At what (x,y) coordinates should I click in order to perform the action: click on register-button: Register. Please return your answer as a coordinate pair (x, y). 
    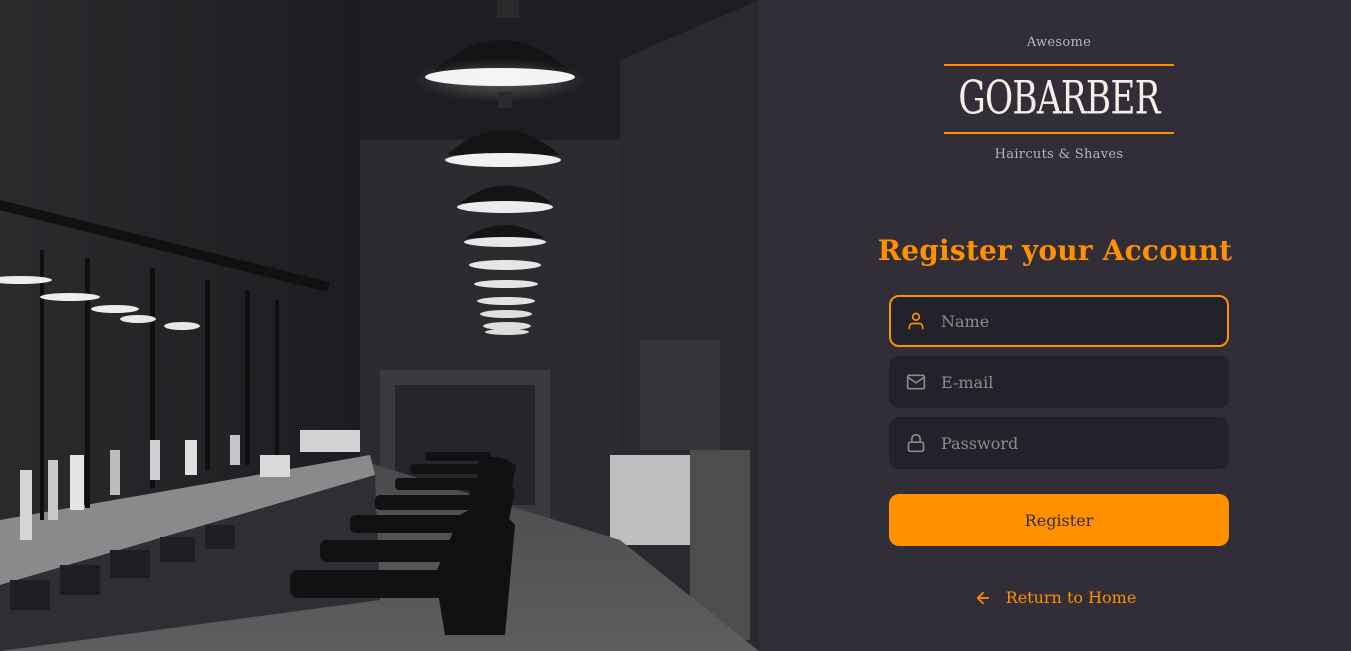
    Looking at the image, I should click on (1059, 520).